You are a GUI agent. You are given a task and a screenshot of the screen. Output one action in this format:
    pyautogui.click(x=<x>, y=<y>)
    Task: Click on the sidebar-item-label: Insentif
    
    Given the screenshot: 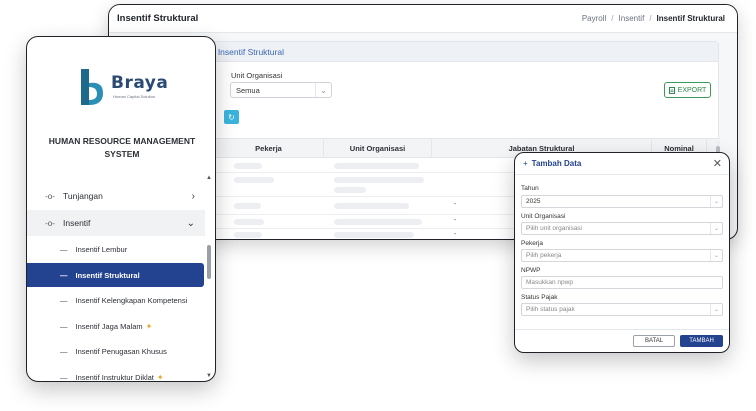 What is the action you would take?
    pyautogui.click(x=77, y=223)
    